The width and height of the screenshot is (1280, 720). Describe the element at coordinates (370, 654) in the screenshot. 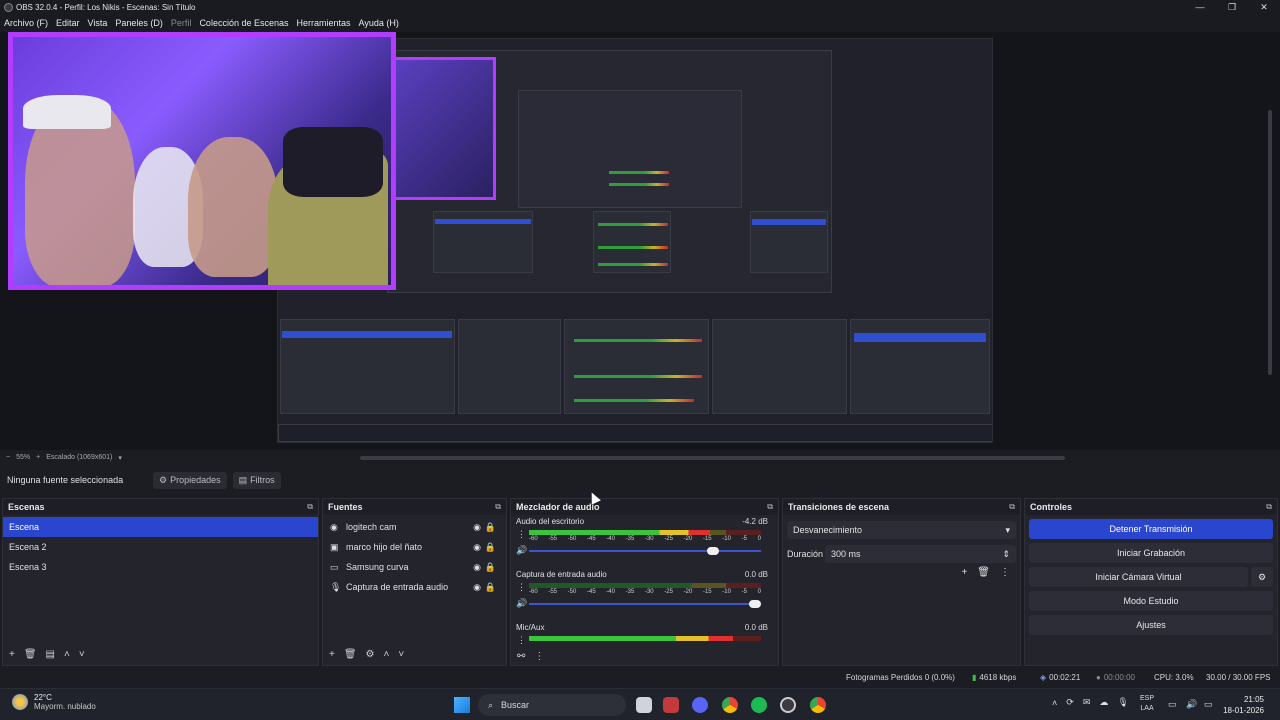

I see `gear-icon: ⚙` at that location.